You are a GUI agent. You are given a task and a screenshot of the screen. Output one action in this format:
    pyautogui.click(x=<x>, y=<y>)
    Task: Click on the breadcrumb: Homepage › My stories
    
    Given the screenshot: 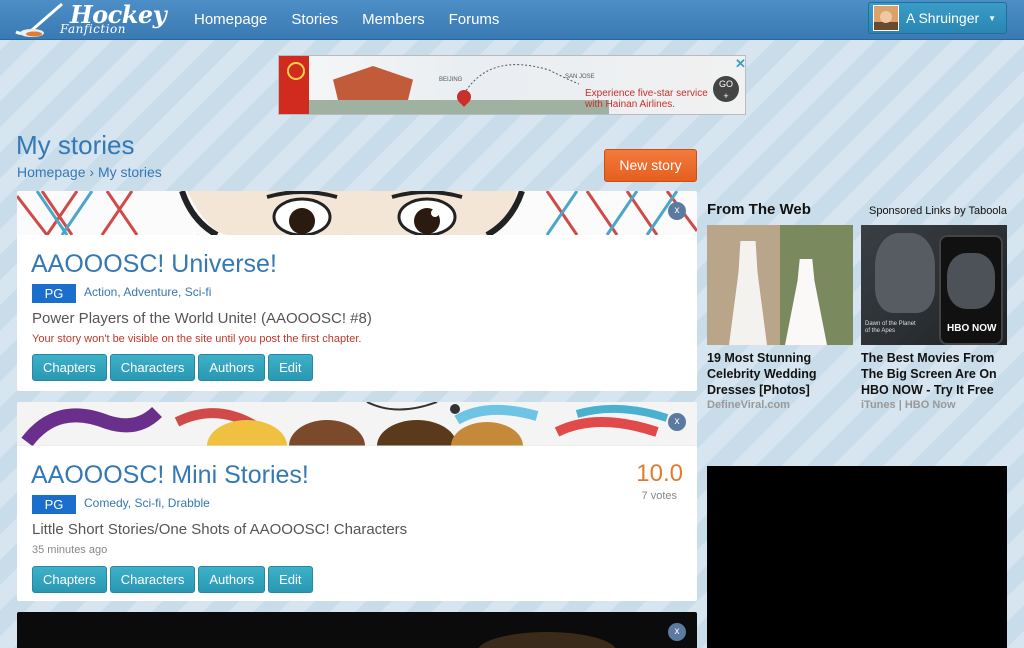 What is the action you would take?
    pyautogui.click(x=89, y=172)
    